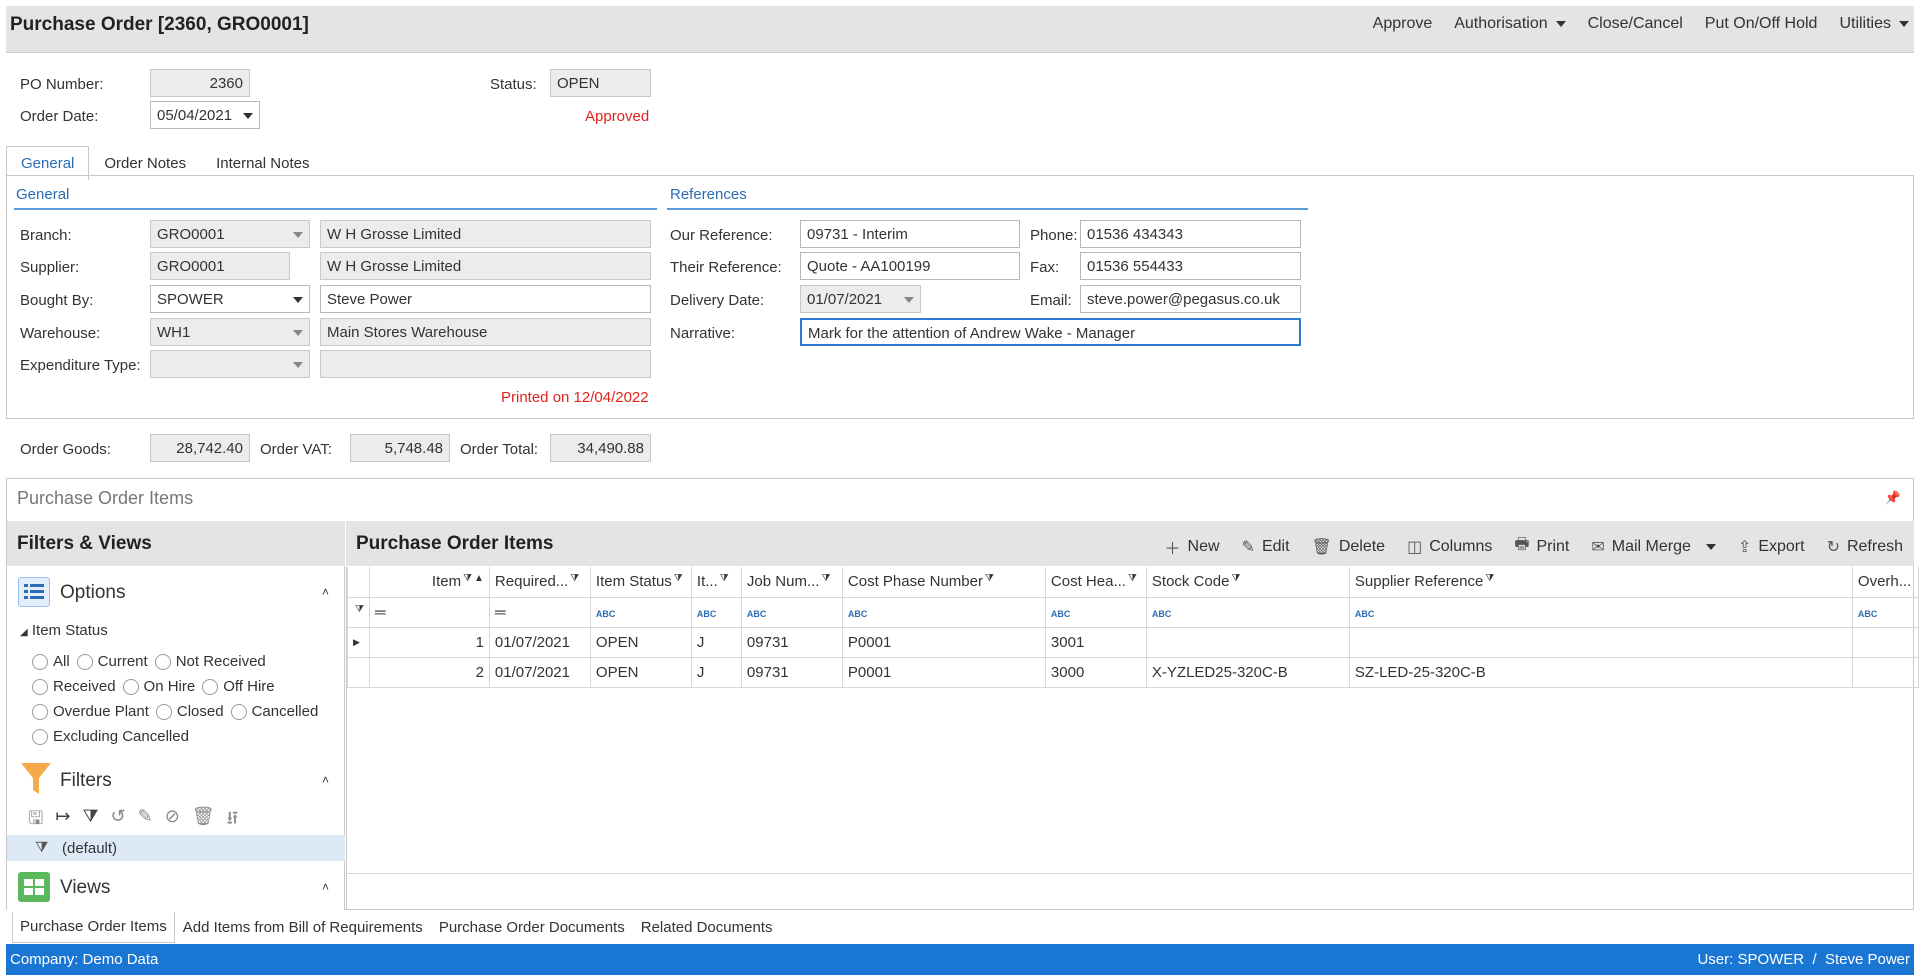 This screenshot has width=1919, height=975. I want to click on approve-menu: Approve, so click(1403, 24).